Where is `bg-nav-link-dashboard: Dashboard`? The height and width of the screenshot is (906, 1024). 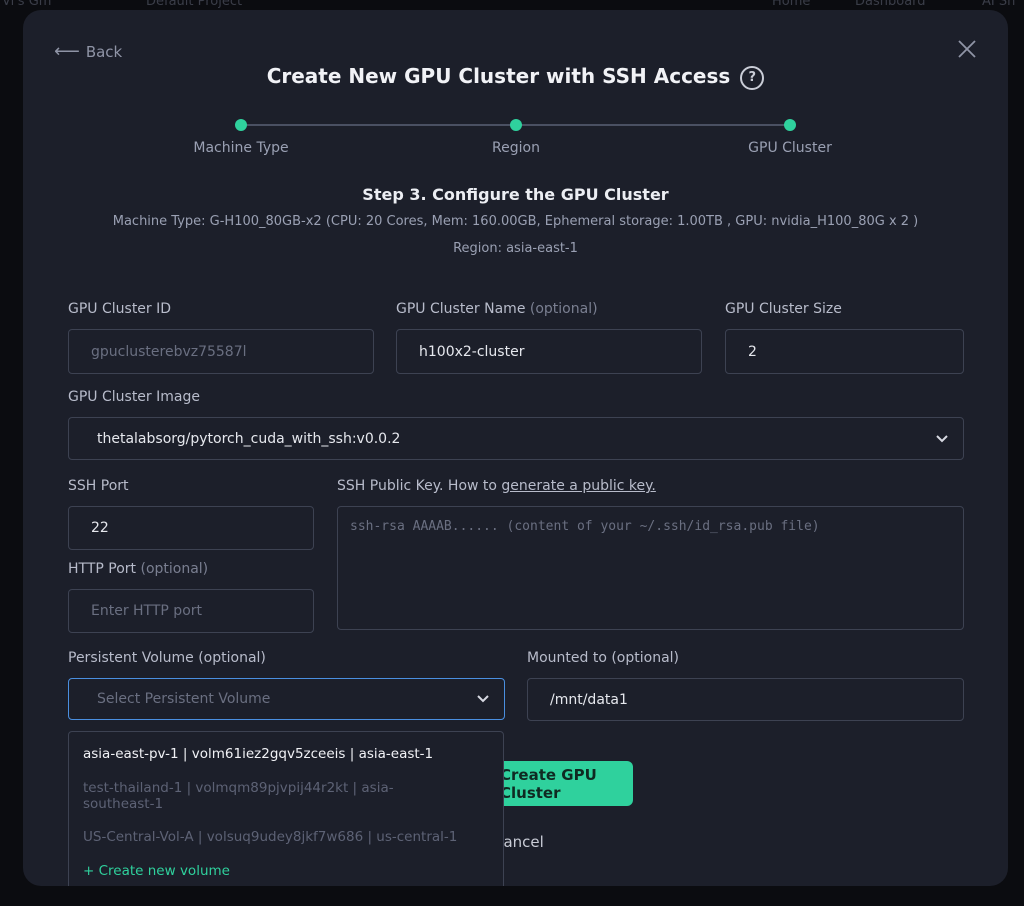 bg-nav-link-dashboard: Dashboard is located at coordinates (890, 4).